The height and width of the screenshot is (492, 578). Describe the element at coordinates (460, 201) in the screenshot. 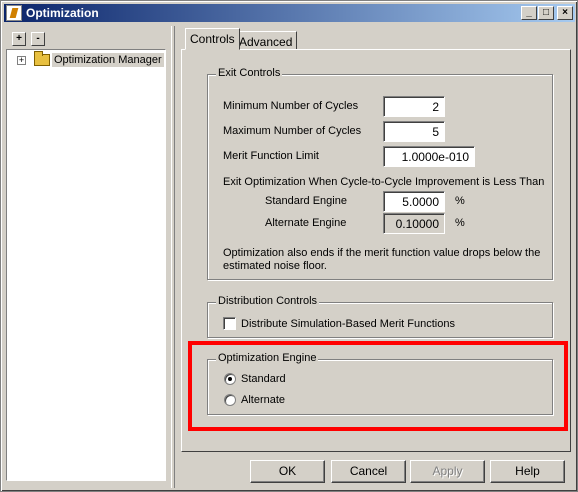

I see `standard-percent-label: %` at that location.